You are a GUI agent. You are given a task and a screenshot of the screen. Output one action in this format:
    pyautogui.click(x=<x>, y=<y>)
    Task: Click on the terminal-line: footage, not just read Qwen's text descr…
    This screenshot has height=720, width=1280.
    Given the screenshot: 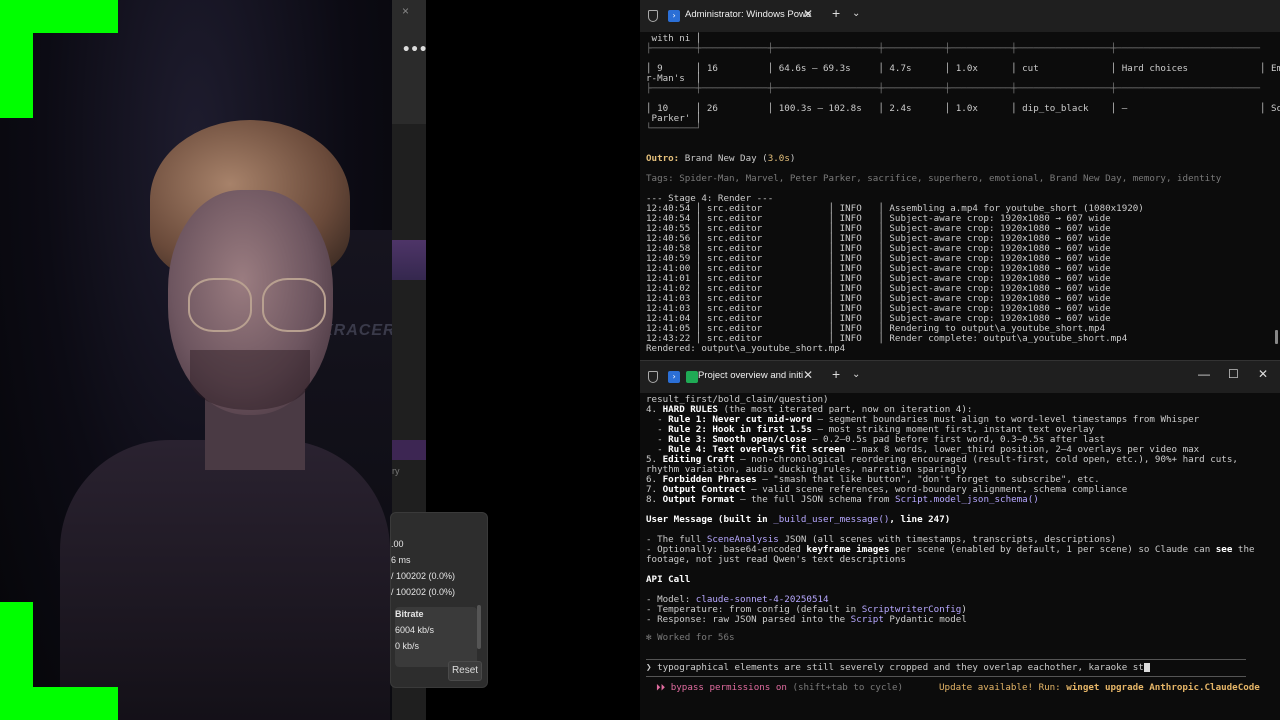 What is the action you would take?
    pyautogui.click(x=776, y=560)
    